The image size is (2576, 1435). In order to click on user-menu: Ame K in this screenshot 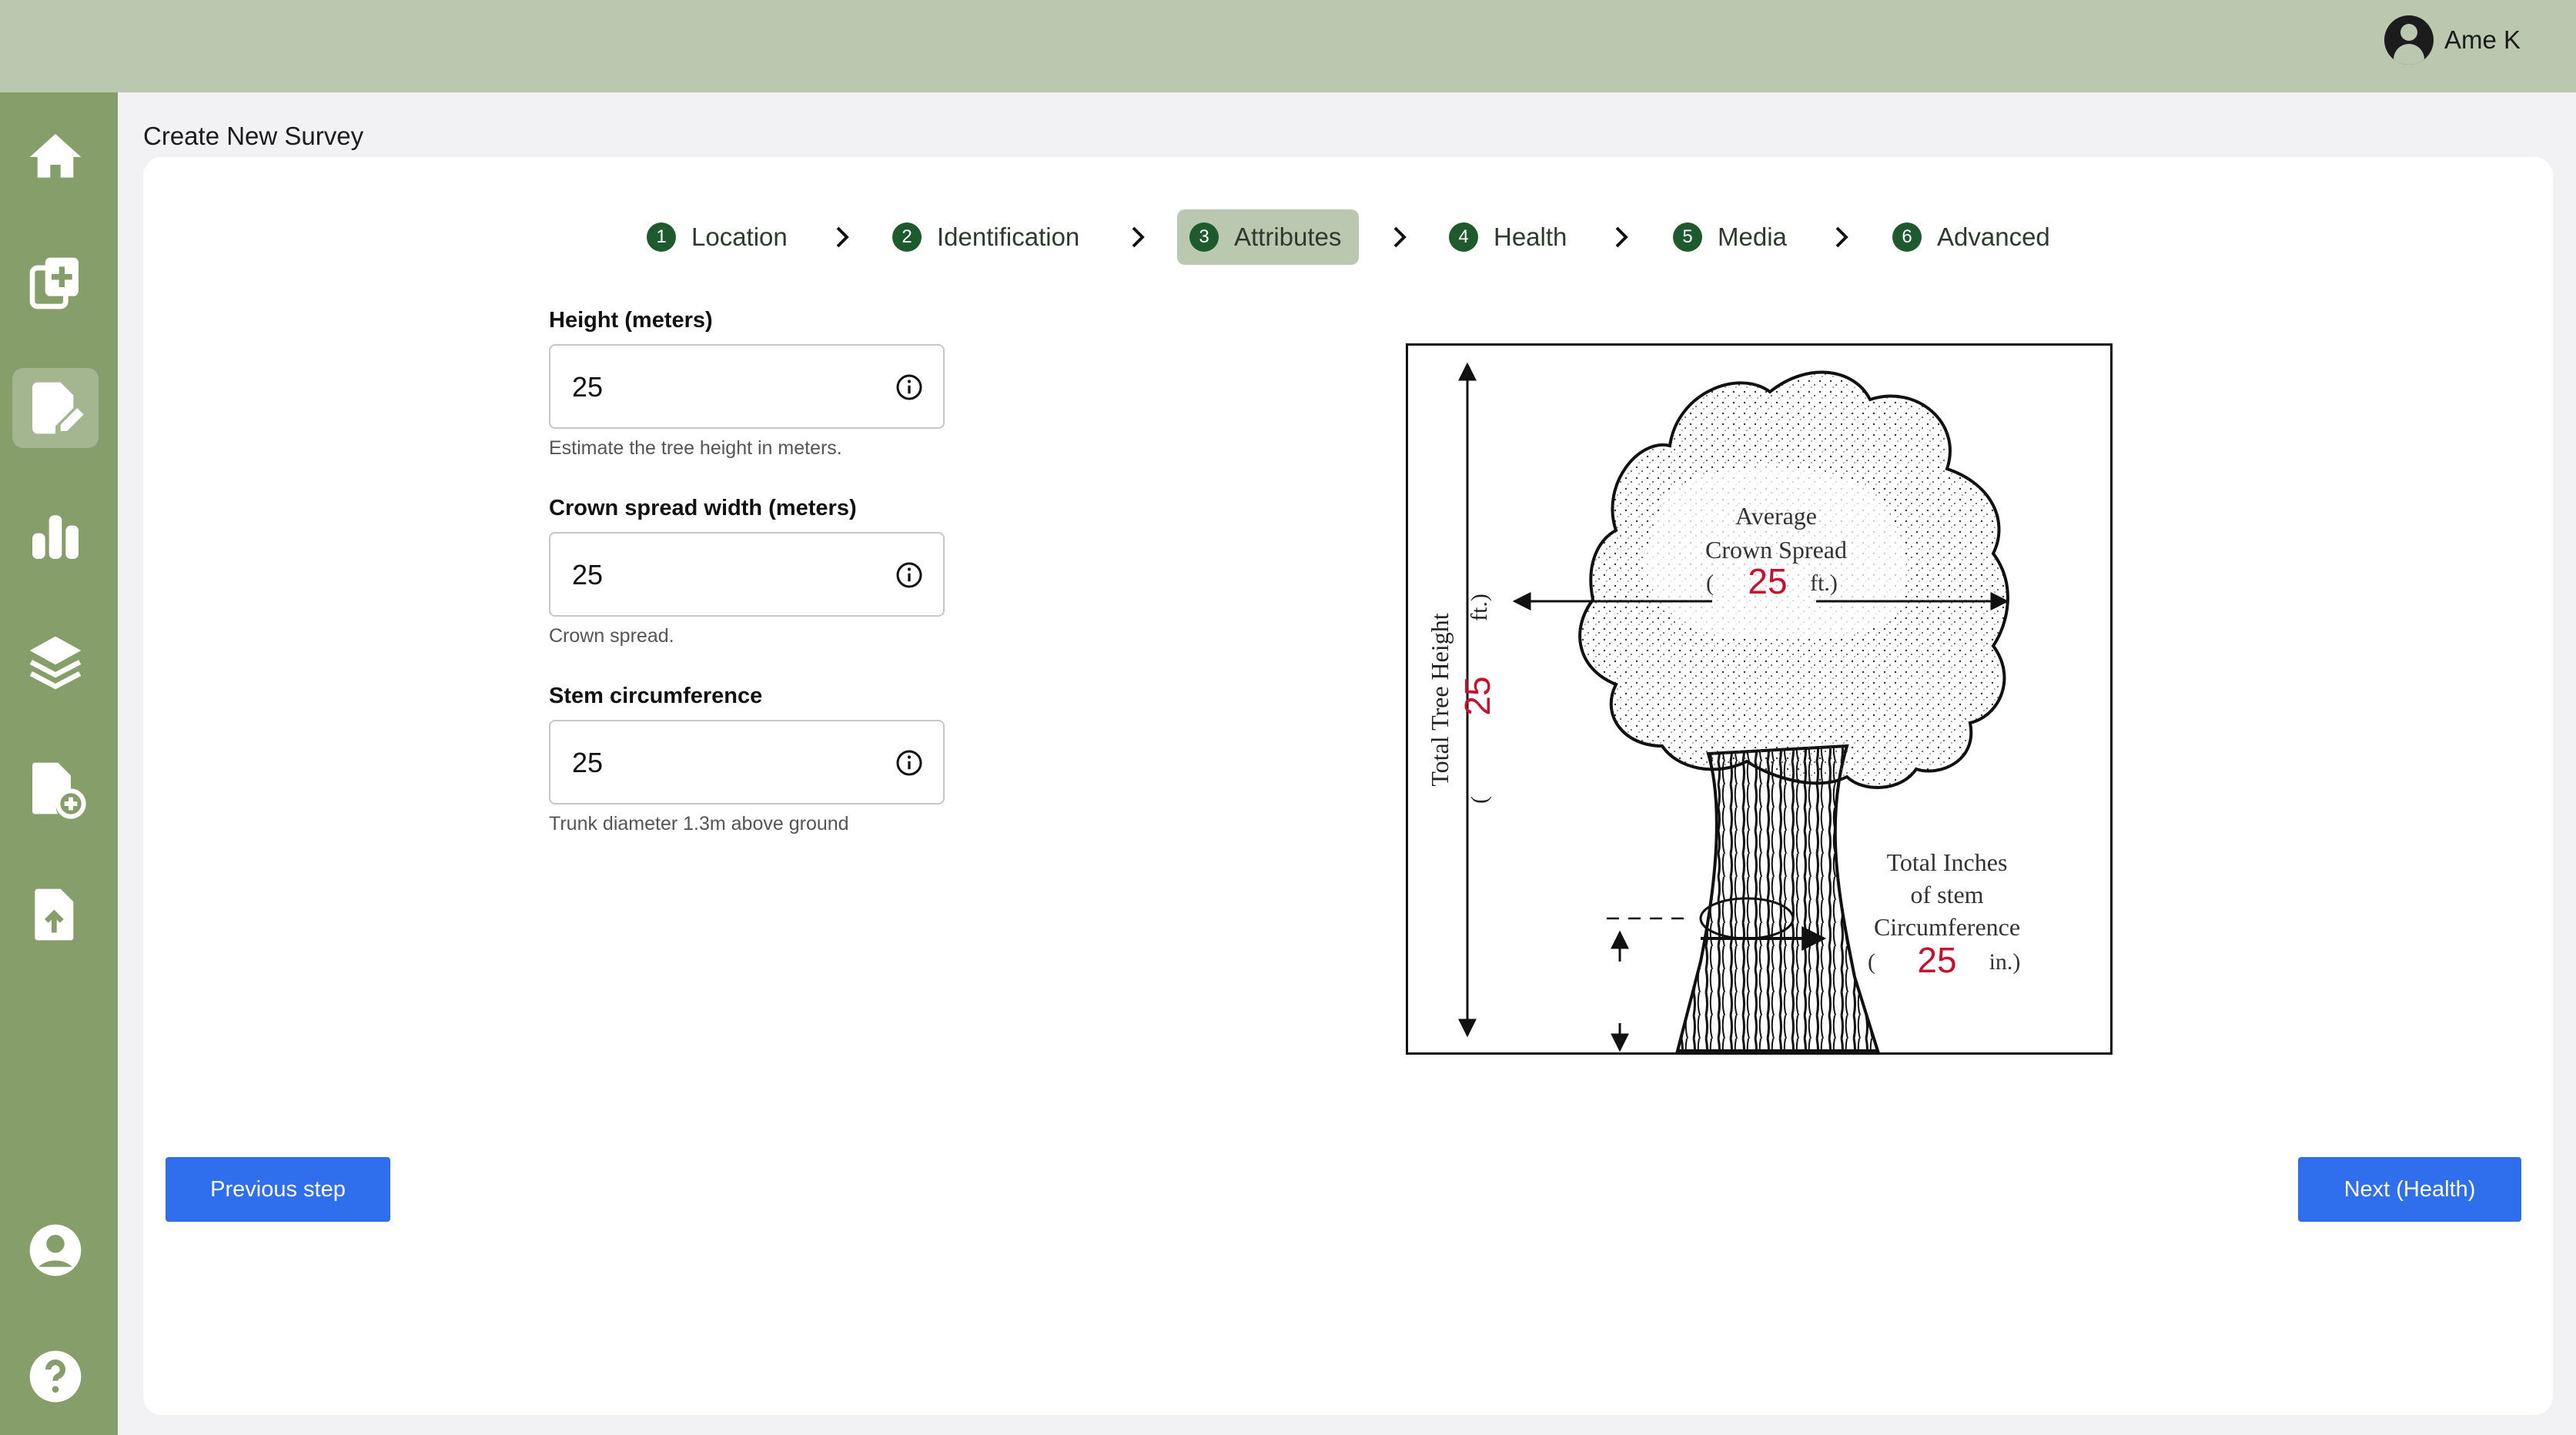, I will do `click(2452, 40)`.